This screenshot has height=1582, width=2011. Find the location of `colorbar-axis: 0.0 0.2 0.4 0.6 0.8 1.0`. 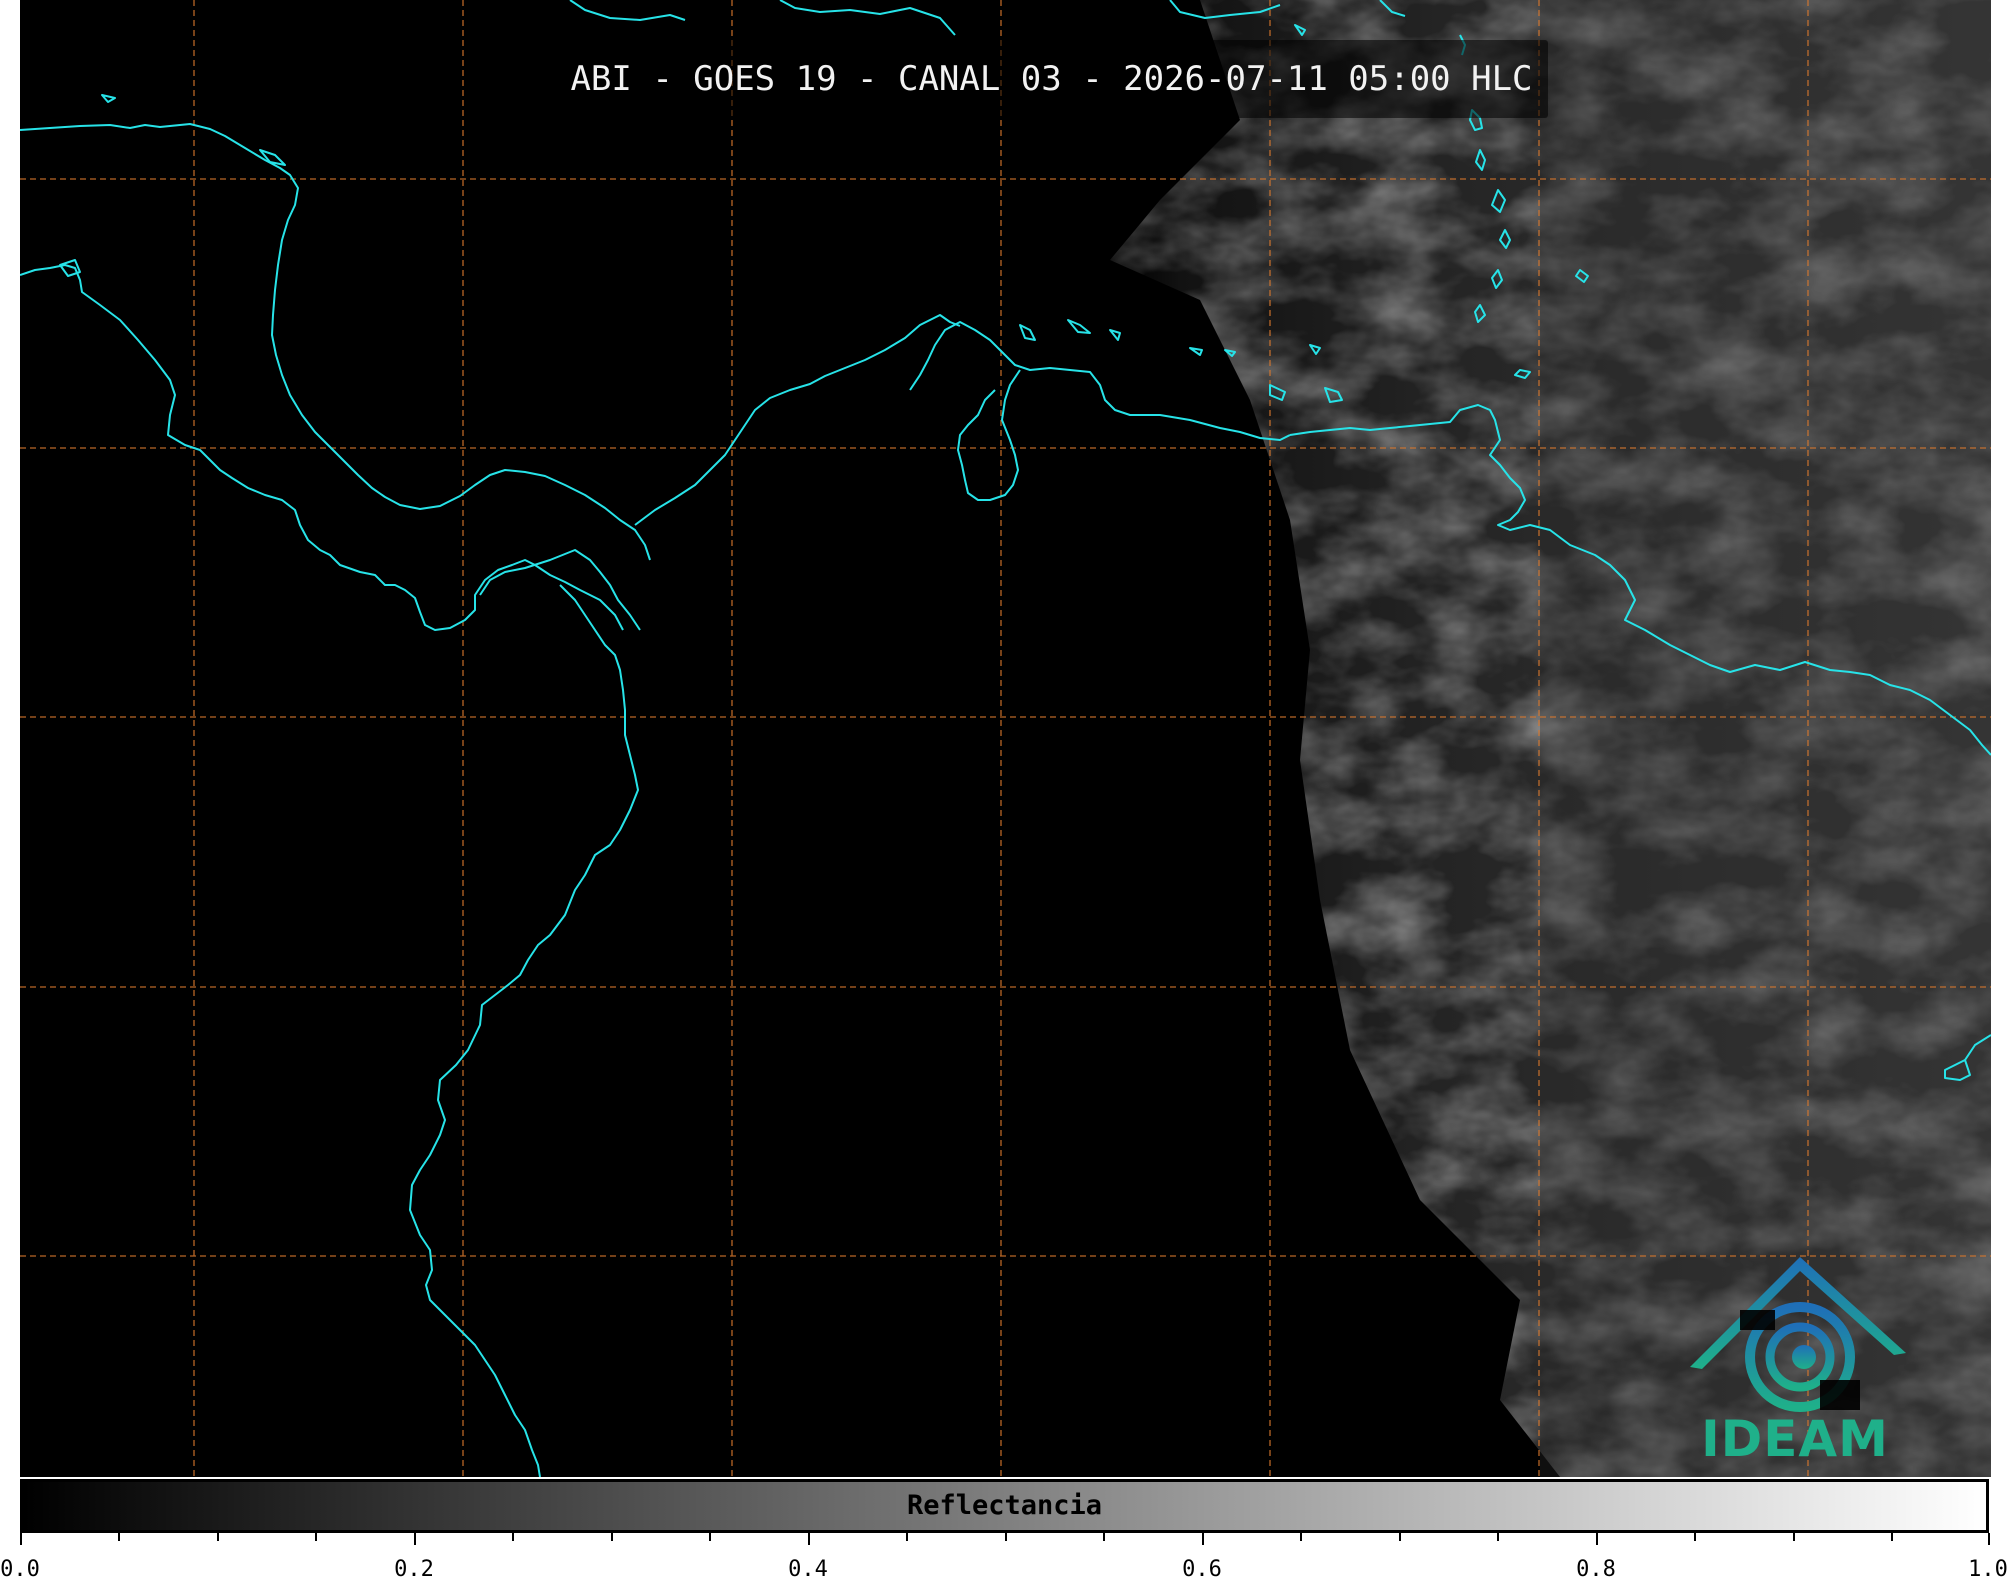

colorbar-axis: 0.0 0.2 0.4 0.6 0.8 1.0 is located at coordinates (1005, 1557).